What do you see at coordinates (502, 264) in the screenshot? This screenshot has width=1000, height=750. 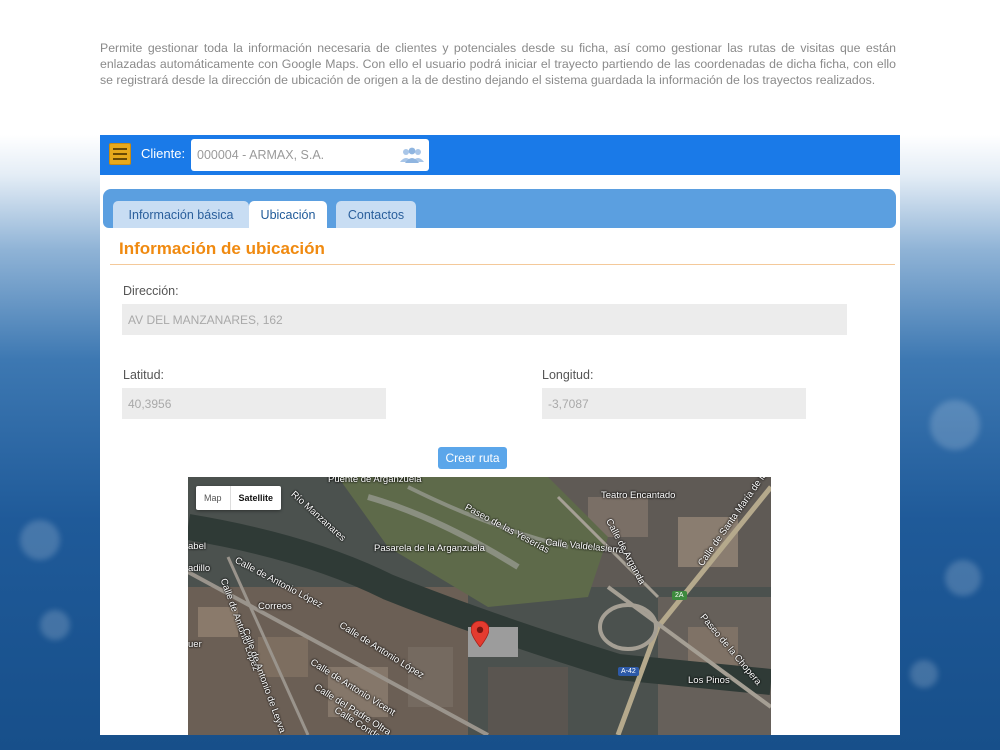 I see `title-divider` at bounding box center [502, 264].